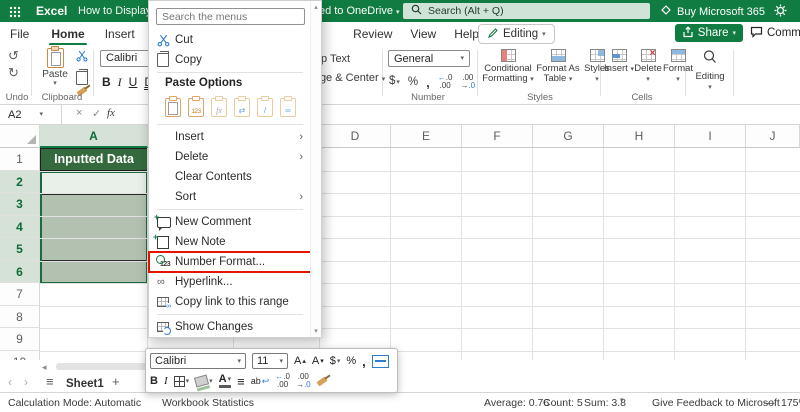 The width and height of the screenshot is (800, 412). I want to click on underline-button: U, so click(133, 82).